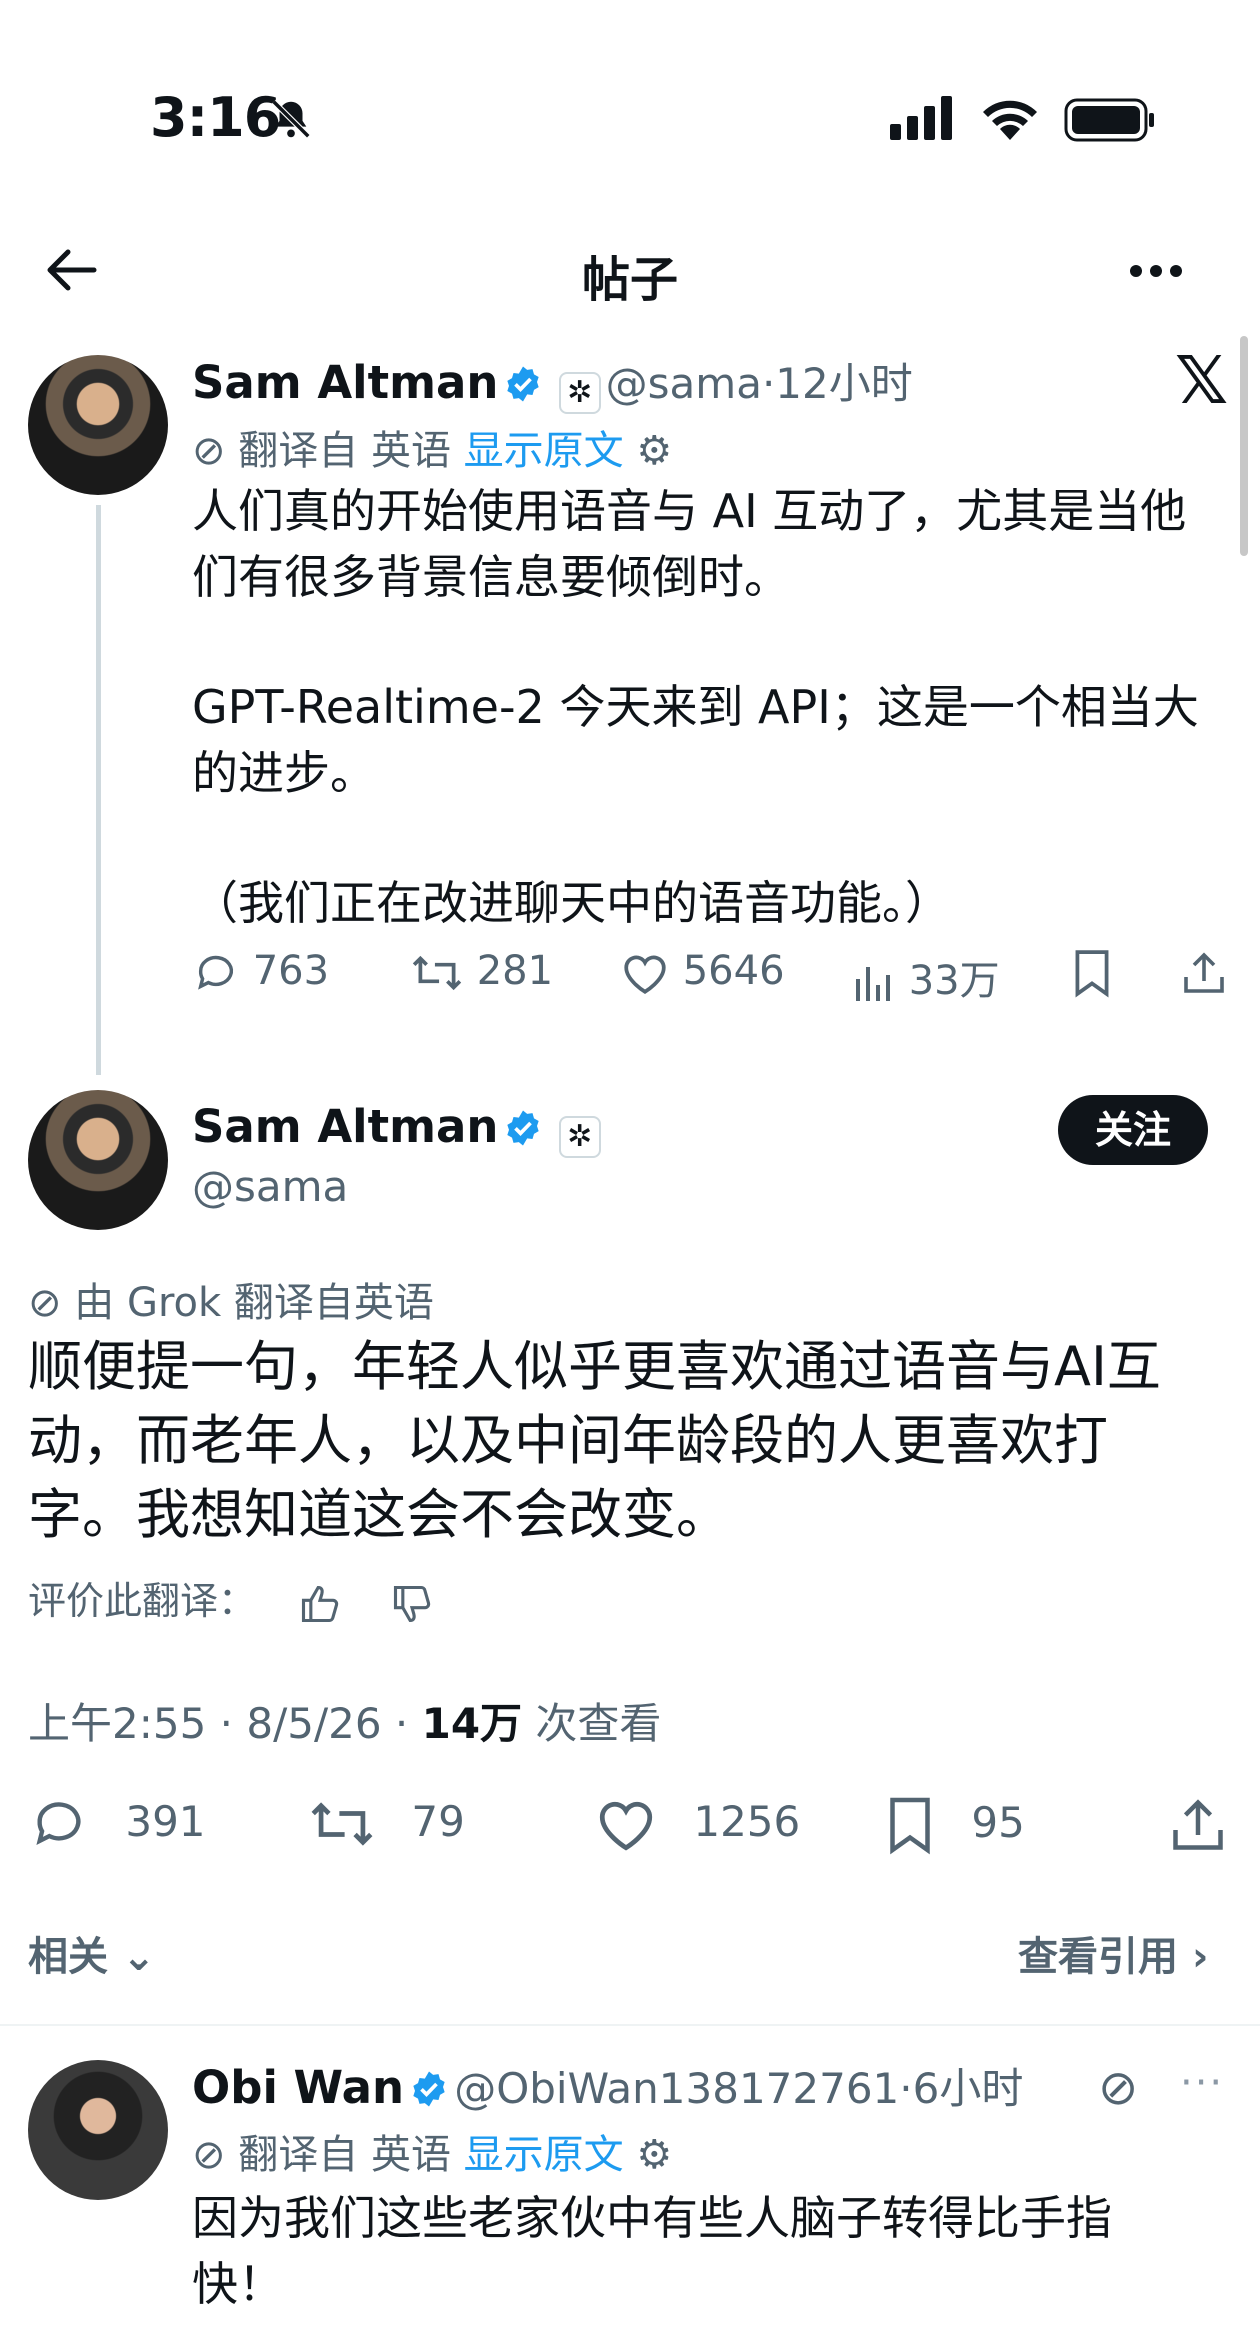 This screenshot has height=2325, width=1260. I want to click on status-time: 3:16, so click(215, 117).